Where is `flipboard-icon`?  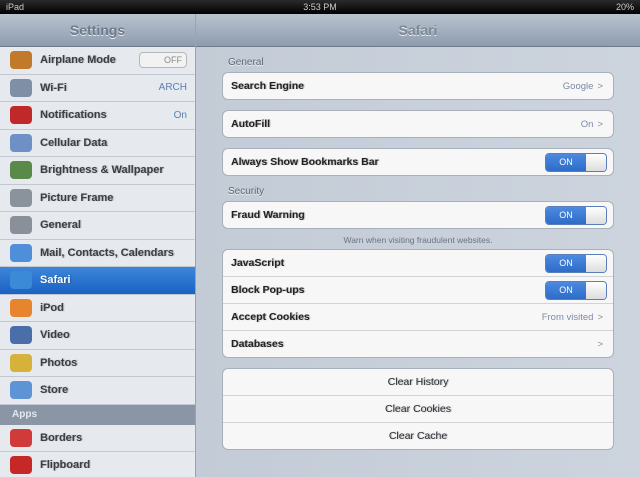 flipboard-icon is located at coordinates (21, 465).